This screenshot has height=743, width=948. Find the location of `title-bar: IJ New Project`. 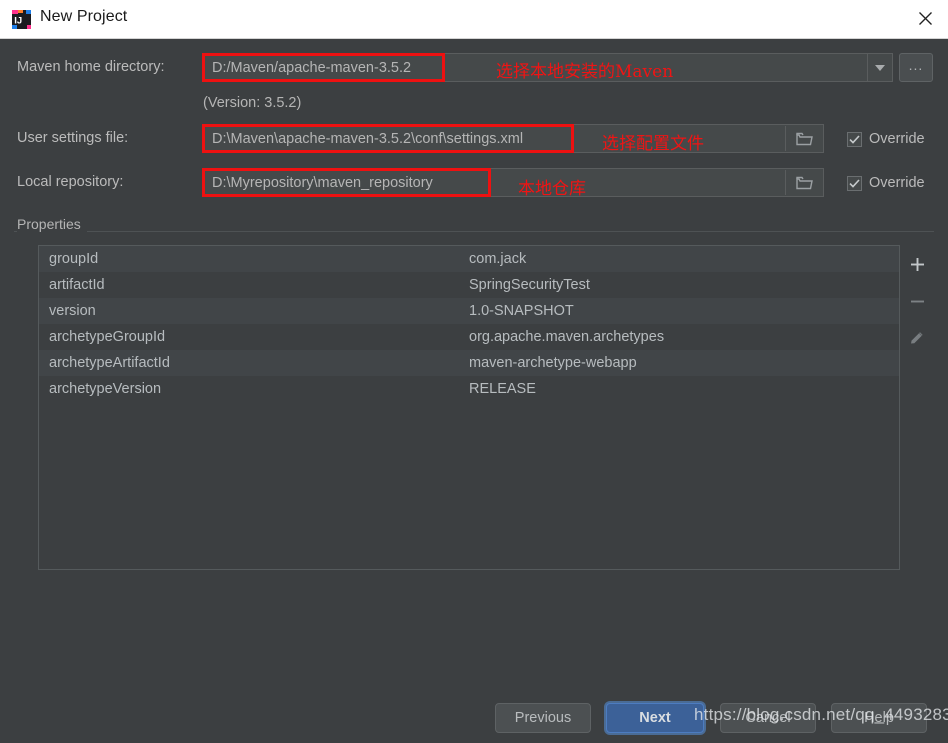

title-bar: IJ New Project is located at coordinates (474, 19).